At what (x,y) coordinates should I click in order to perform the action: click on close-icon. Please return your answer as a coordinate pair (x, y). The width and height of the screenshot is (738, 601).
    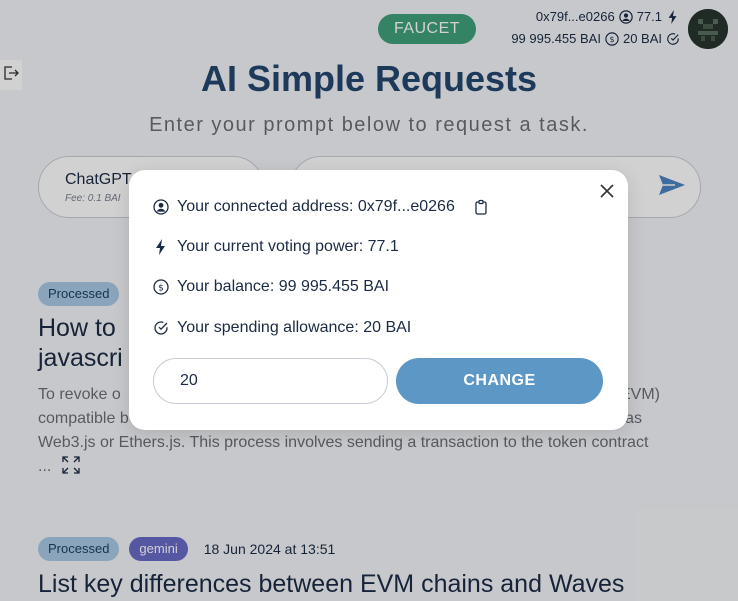
    Looking at the image, I should click on (607, 193).